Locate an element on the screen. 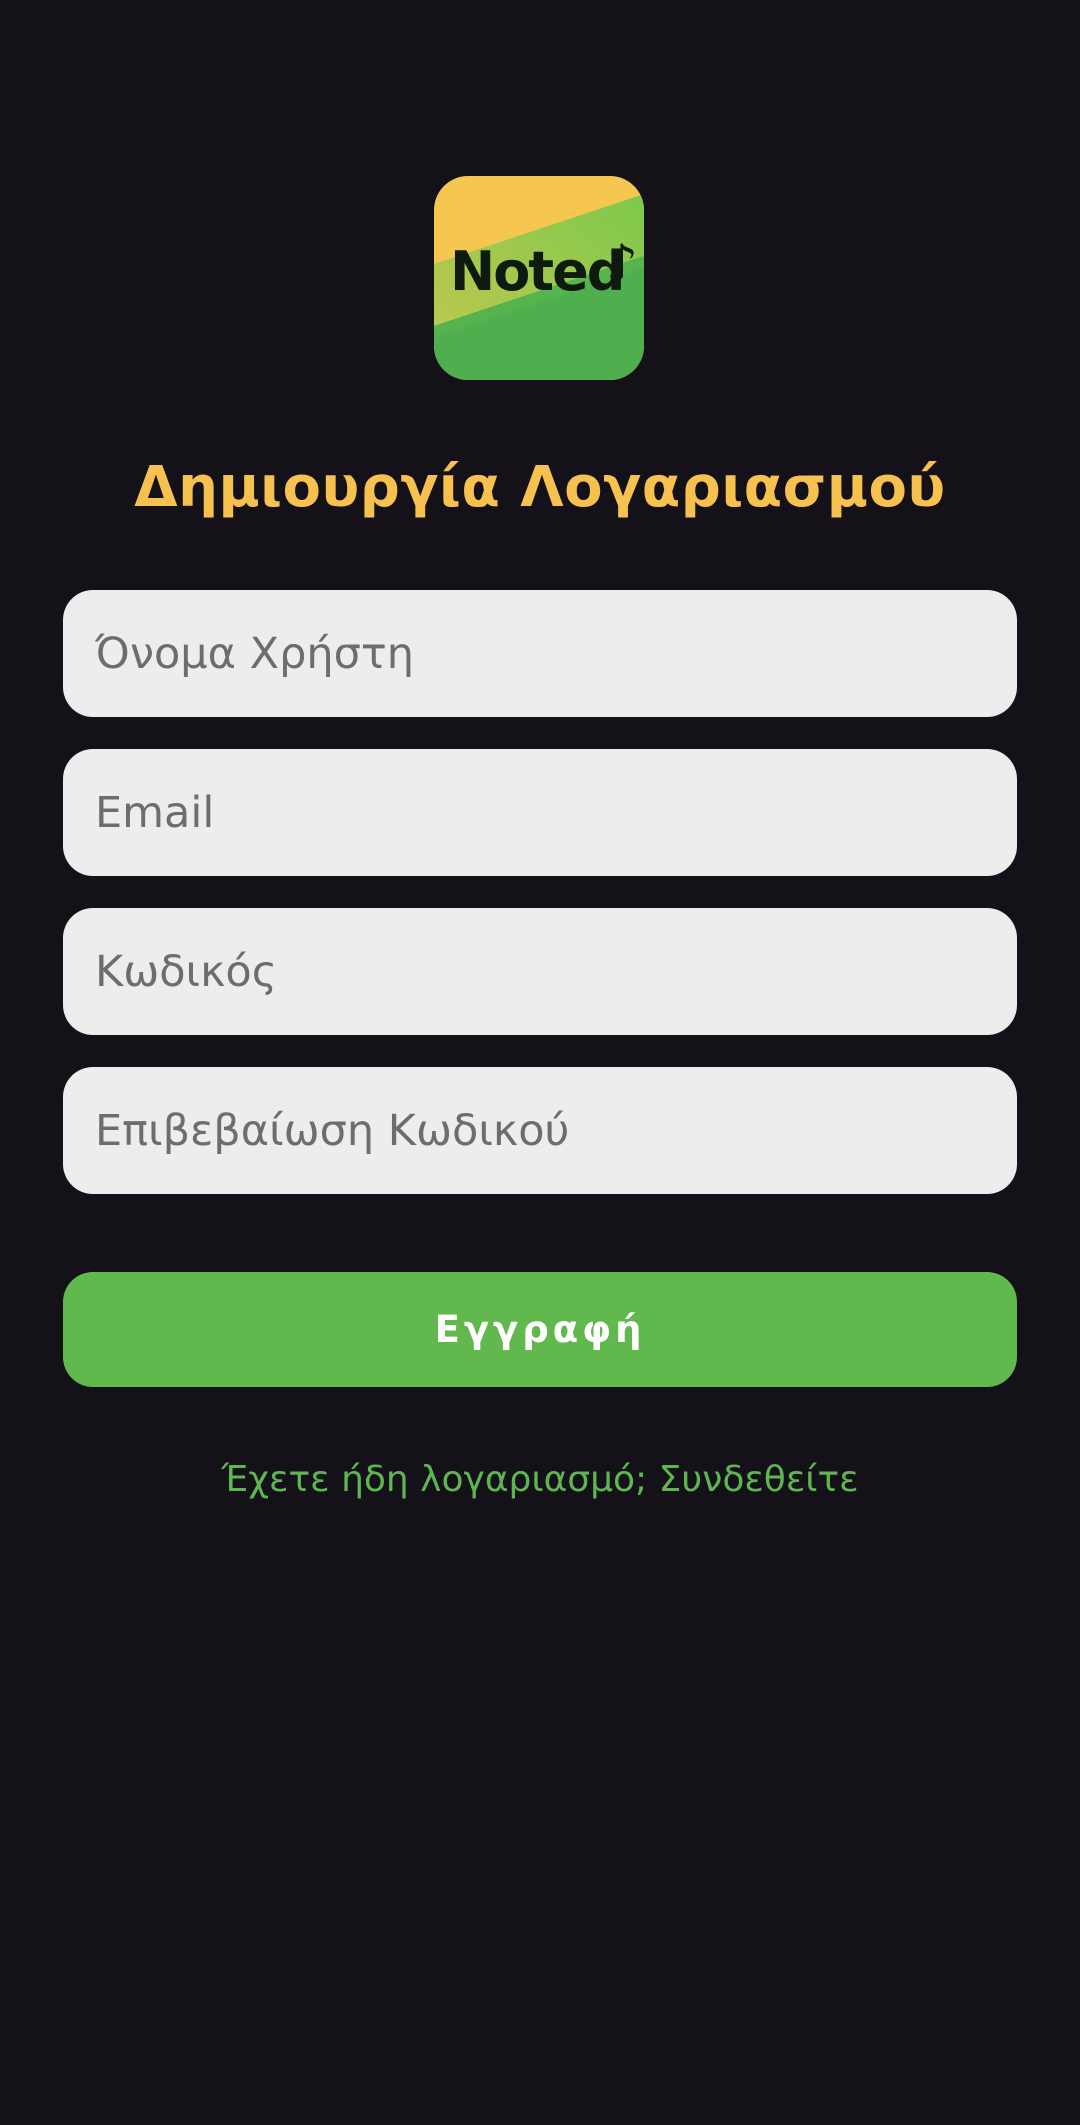 The height and width of the screenshot is (2125, 1080). password-input is located at coordinates (540, 971).